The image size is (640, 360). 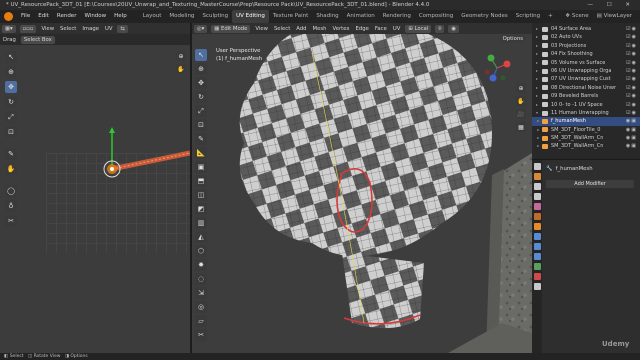 I want to click on viewport-menu-view: View, so click(x=261, y=29).